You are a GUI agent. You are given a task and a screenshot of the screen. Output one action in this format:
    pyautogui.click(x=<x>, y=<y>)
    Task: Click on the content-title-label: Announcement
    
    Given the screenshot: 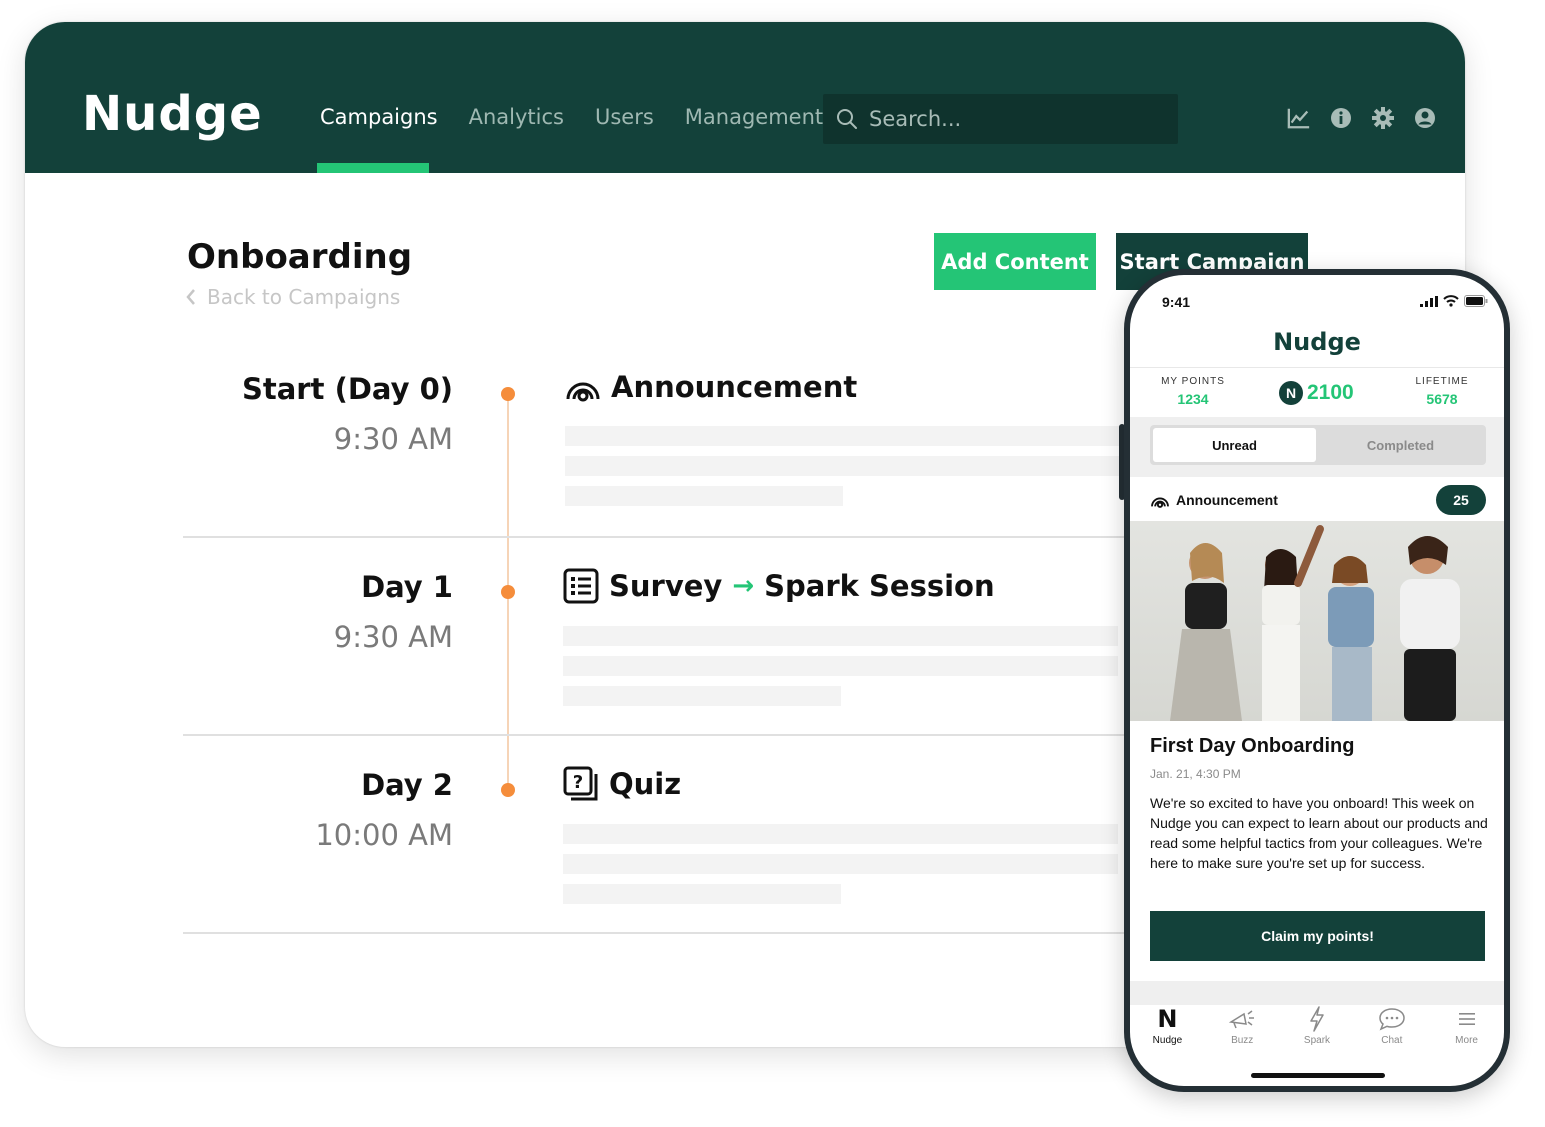 What is the action you would take?
    pyautogui.click(x=734, y=387)
    